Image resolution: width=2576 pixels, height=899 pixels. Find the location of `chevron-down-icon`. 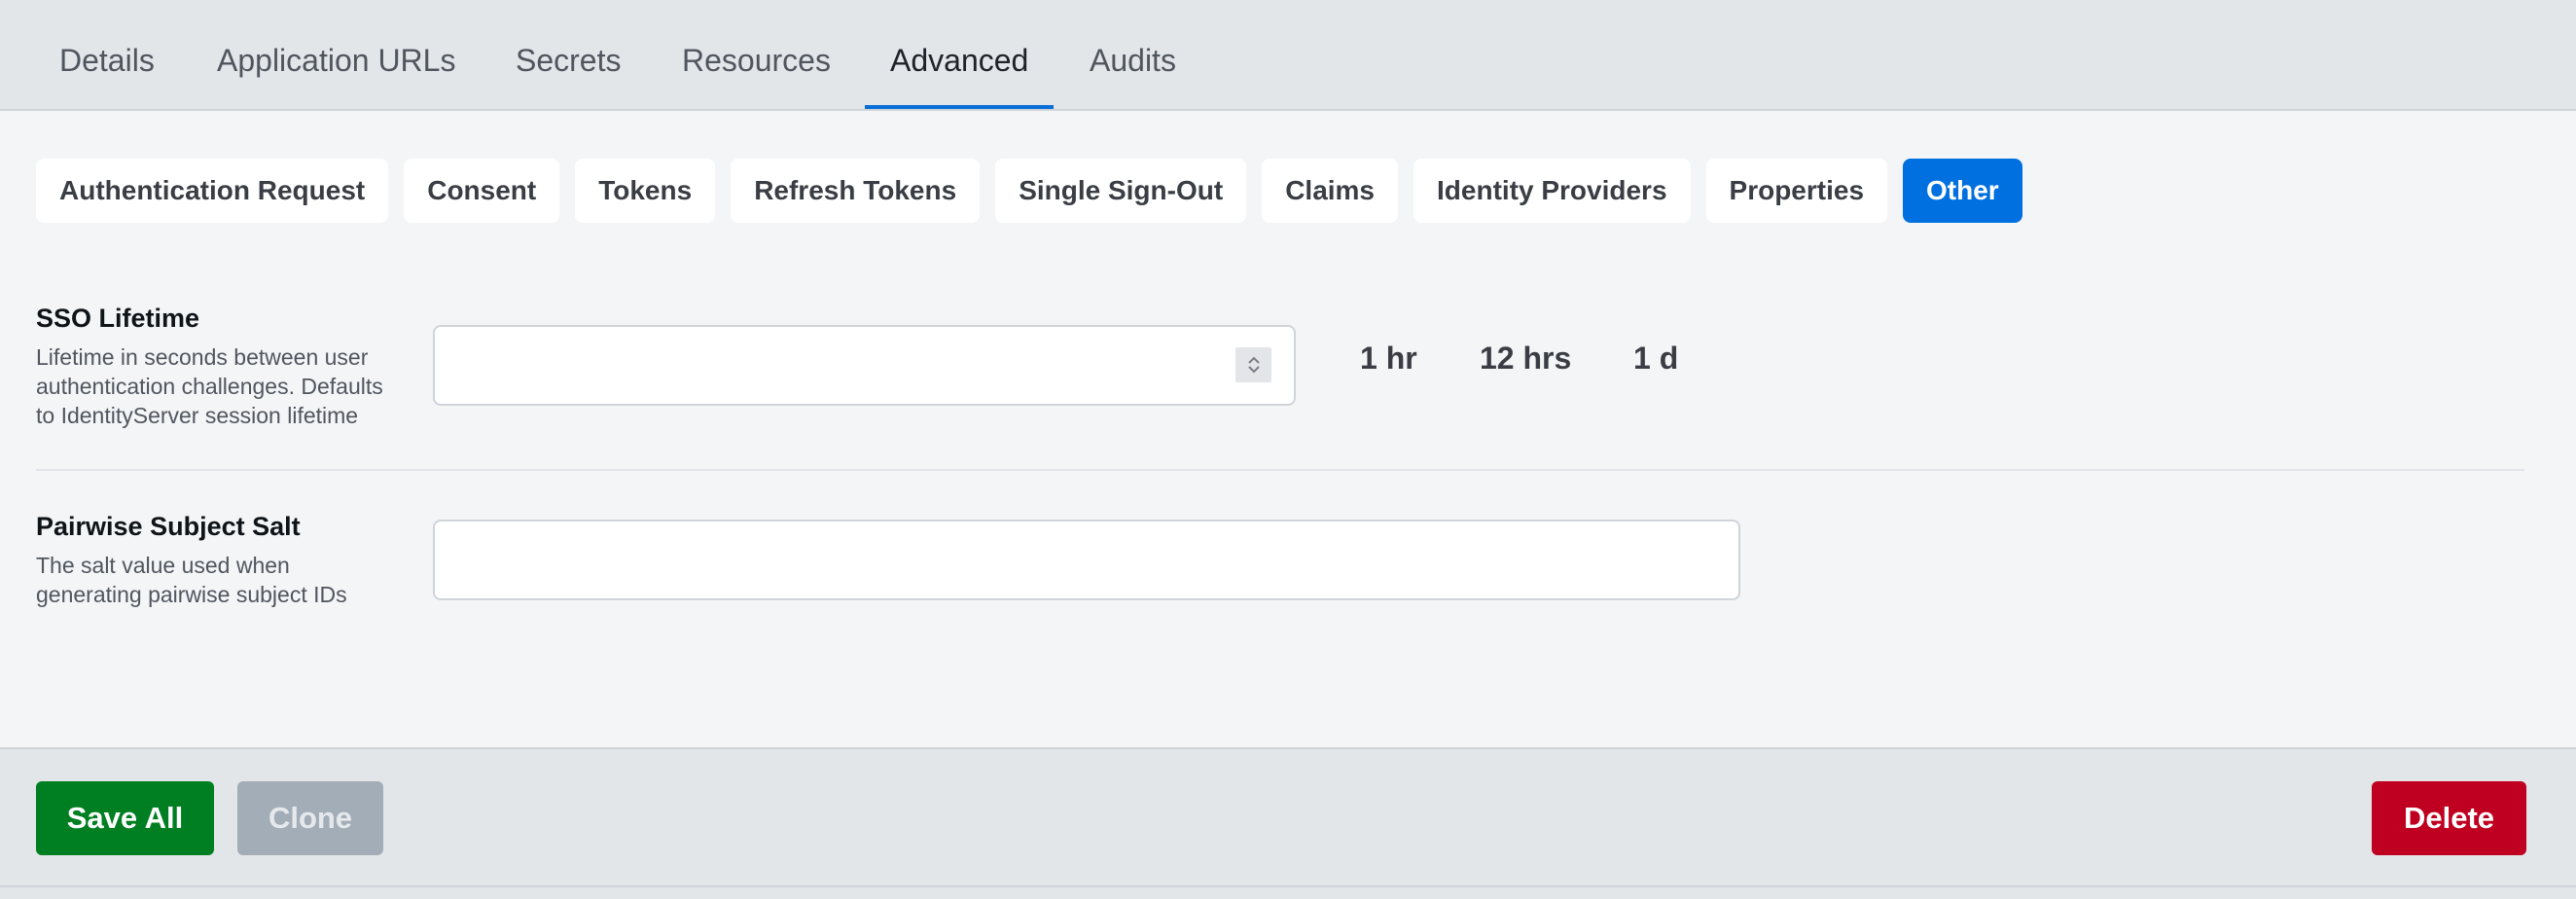

chevron-down-icon is located at coordinates (1254, 370).